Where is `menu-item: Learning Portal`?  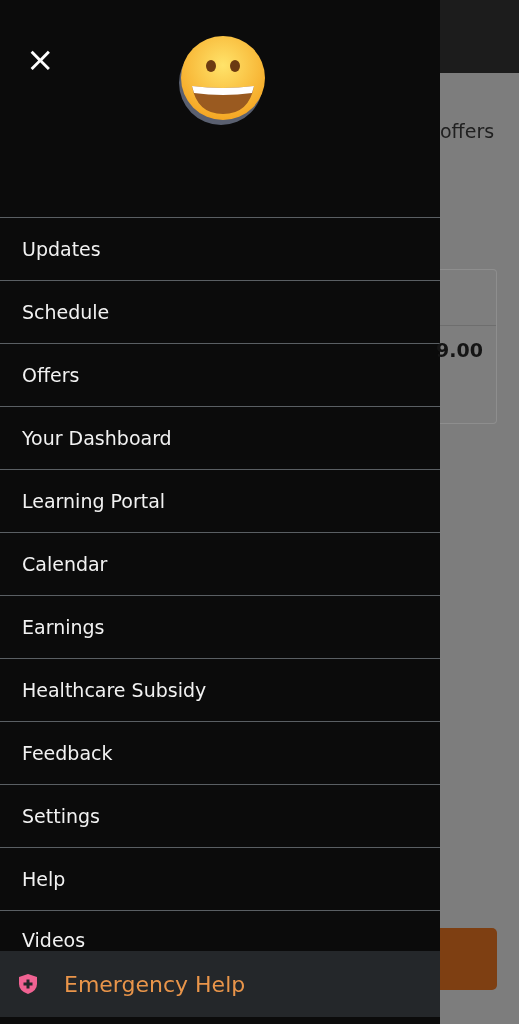
menu-item: Learning Portal is located at coordinates (220, 500).